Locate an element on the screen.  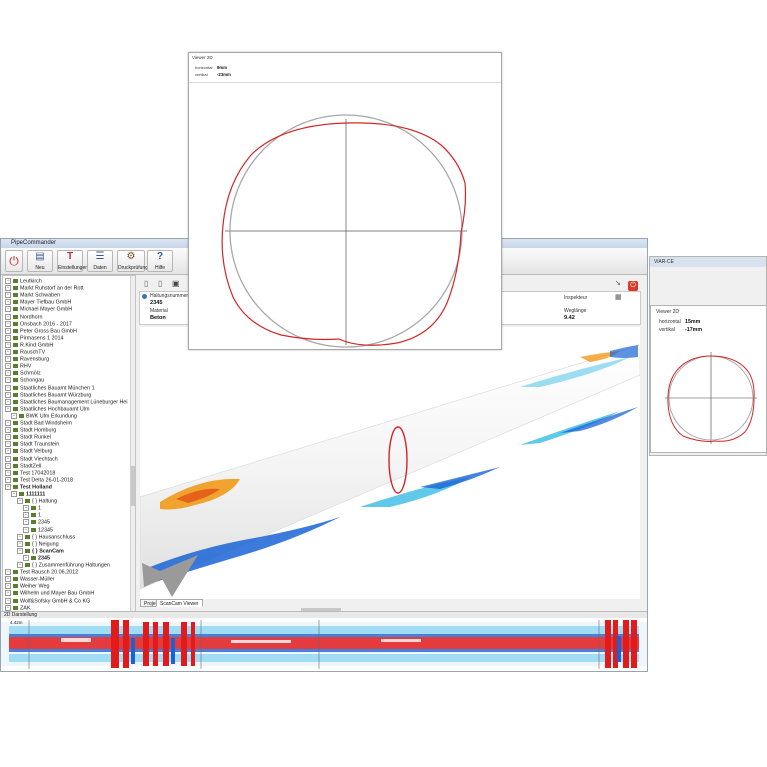
tree-item: + Wilhelm und Mayer Bau GmbH is located at coordinates (49, 593).